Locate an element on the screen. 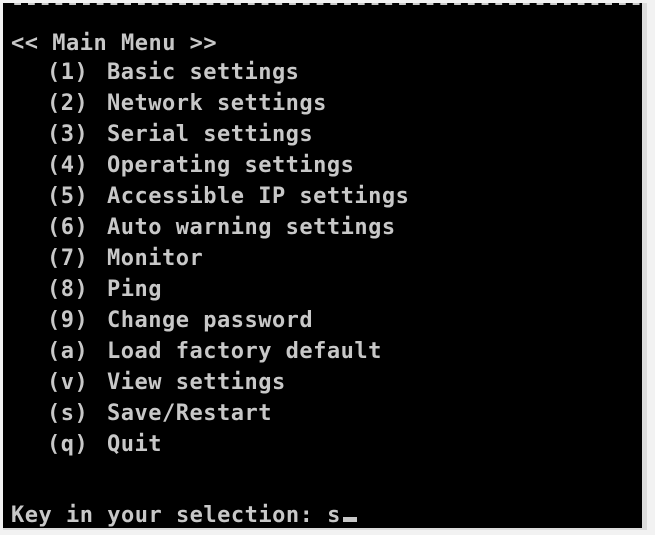 This screenshot has width=655, height=535. menu-item-key: (5) is located at coordinates (68, 196).